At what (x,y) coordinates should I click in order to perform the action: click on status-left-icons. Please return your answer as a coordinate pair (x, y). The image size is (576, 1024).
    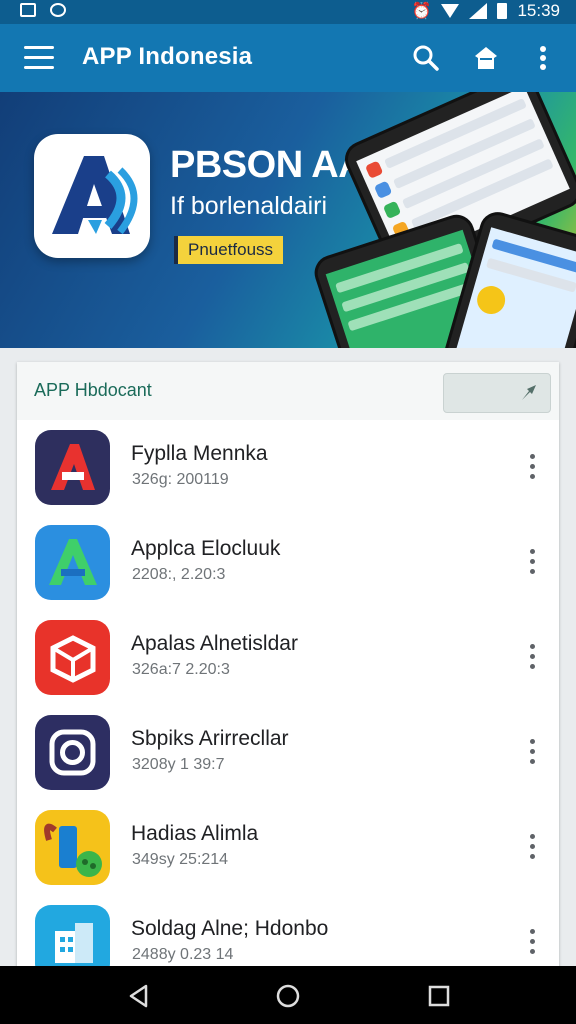
    Looking at the image, I should click on (43, 9).